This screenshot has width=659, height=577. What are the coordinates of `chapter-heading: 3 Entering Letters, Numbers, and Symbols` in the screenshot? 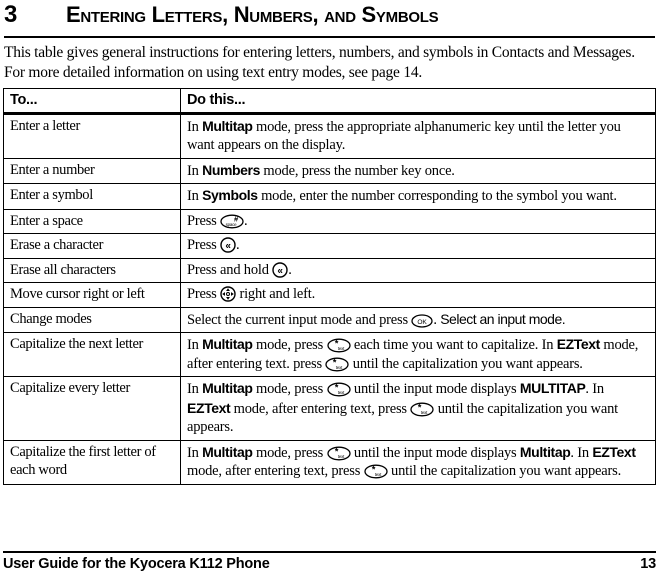 It's located at (329, 18).